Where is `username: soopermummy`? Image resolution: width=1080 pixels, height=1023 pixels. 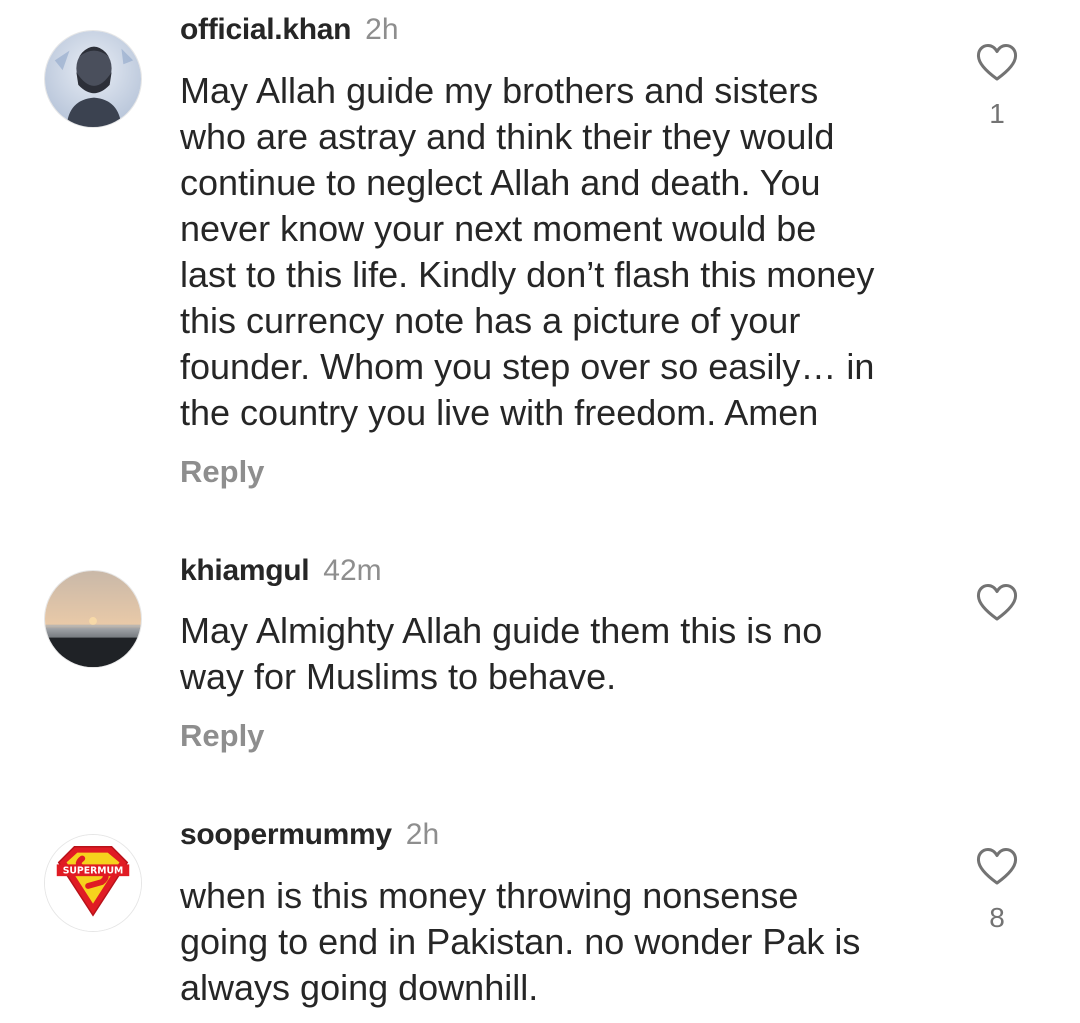 username: soopermummy is located at coordinates (286, 834).